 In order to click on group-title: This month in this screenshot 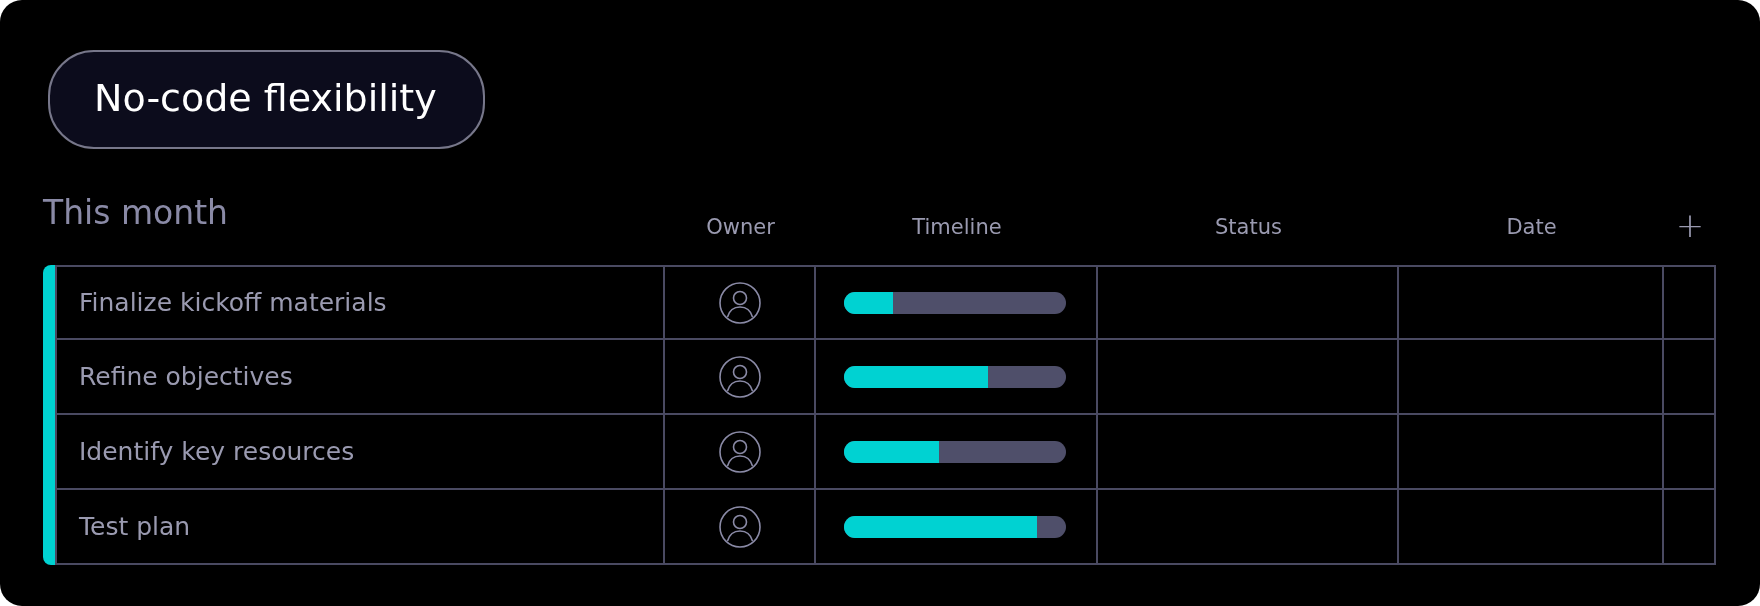, I will do `click(136, 212)`.